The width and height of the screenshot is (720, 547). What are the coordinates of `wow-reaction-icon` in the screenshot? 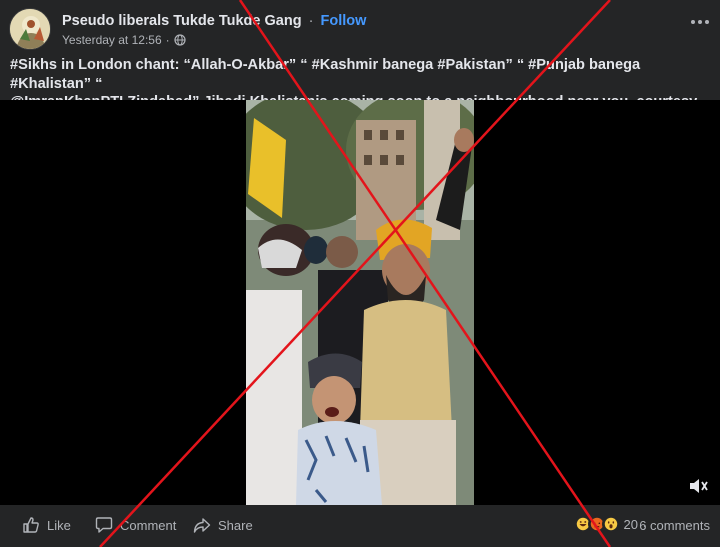 It's located at (610, 524).